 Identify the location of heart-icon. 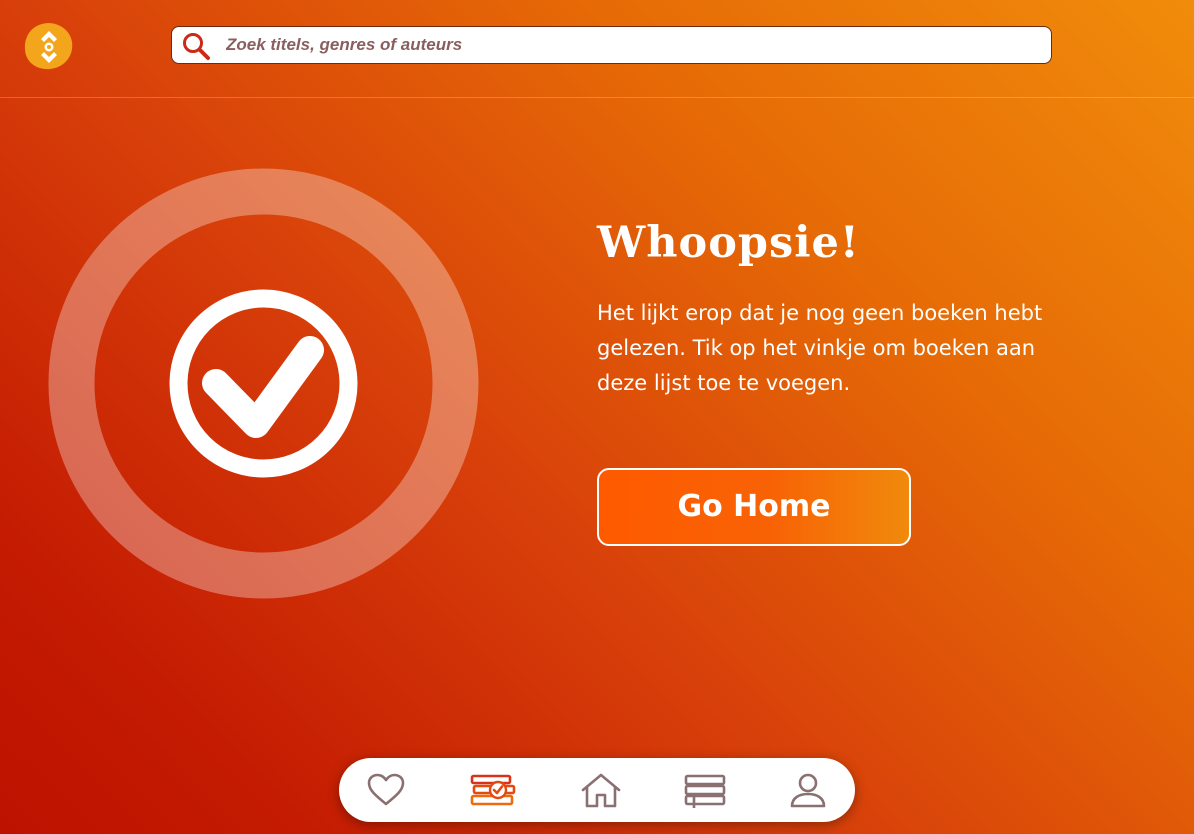
(386, 789).